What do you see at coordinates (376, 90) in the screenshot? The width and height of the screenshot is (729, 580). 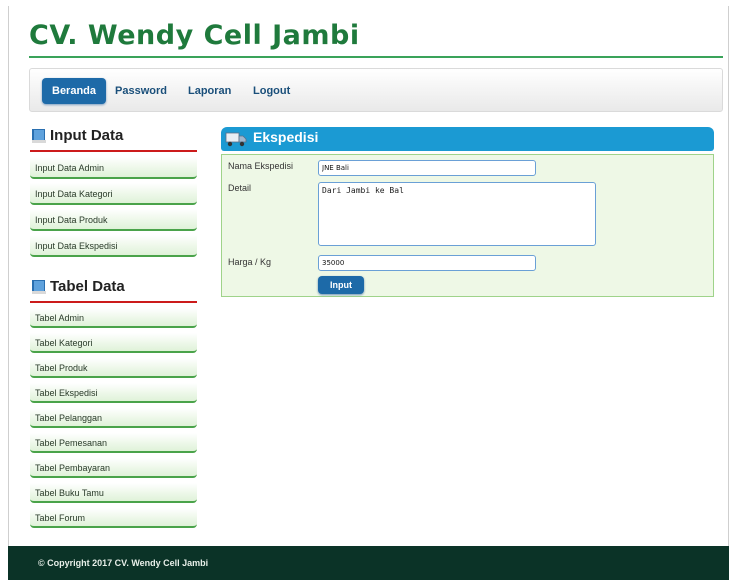 I see `top-navbar: Beranda Password Laporan Logout` at bounding box center [376, 90].